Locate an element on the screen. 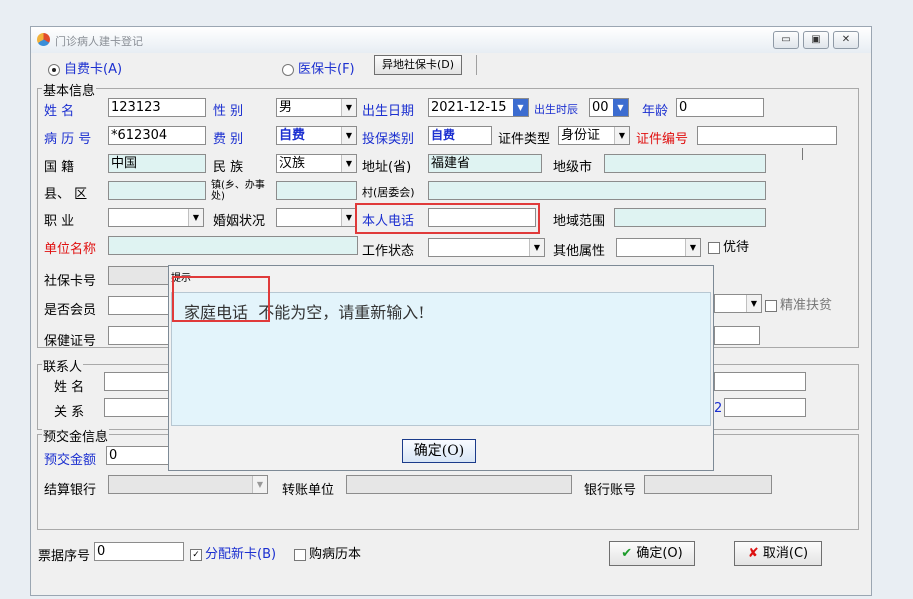  birth-date-label: 出生日期 is located at coordinates (388, 111).